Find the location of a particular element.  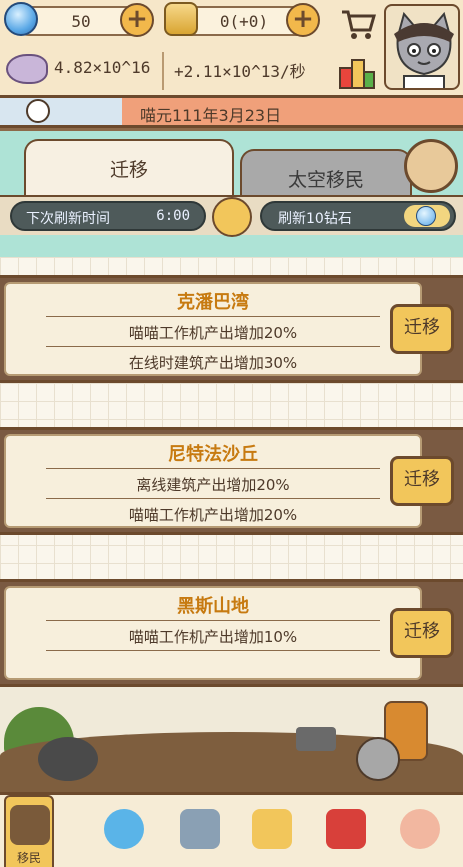

destination-card: 尼特法沙丘 离线建筑产出增加20% 喵喵工作机产出增加20% 迁移 is located at coordinates (231, 481).